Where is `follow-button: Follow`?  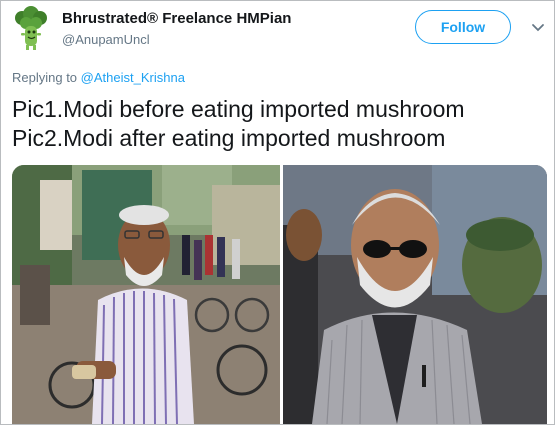 follow-button: Follow is located at coordinates (463, 27).